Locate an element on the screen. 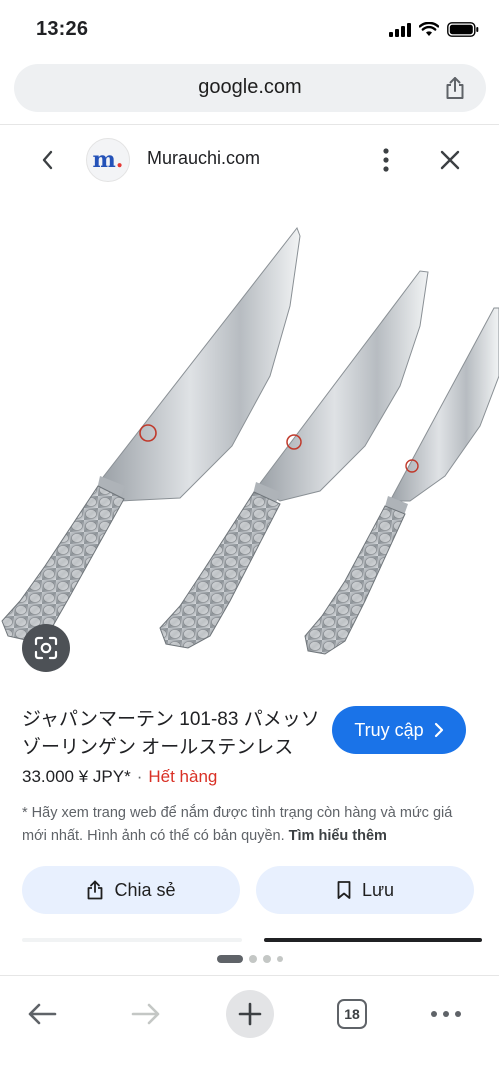 This screenshot has width=499, height=1080. lens-button is located at coordinates (46, 648).